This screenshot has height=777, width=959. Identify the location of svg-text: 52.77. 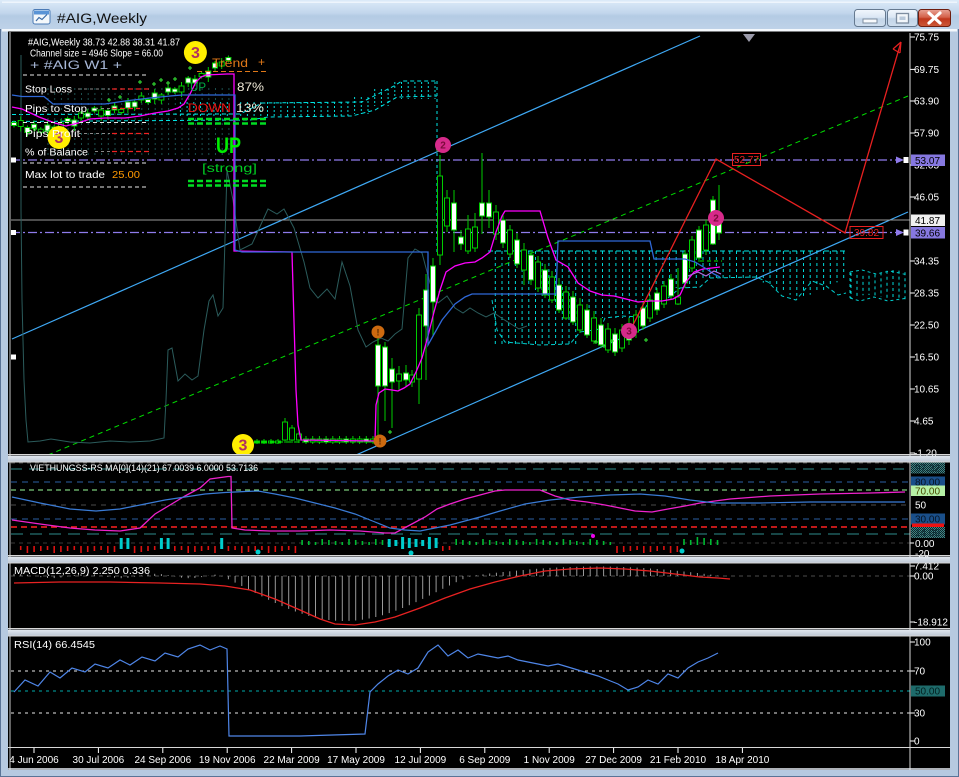
(746, 160).